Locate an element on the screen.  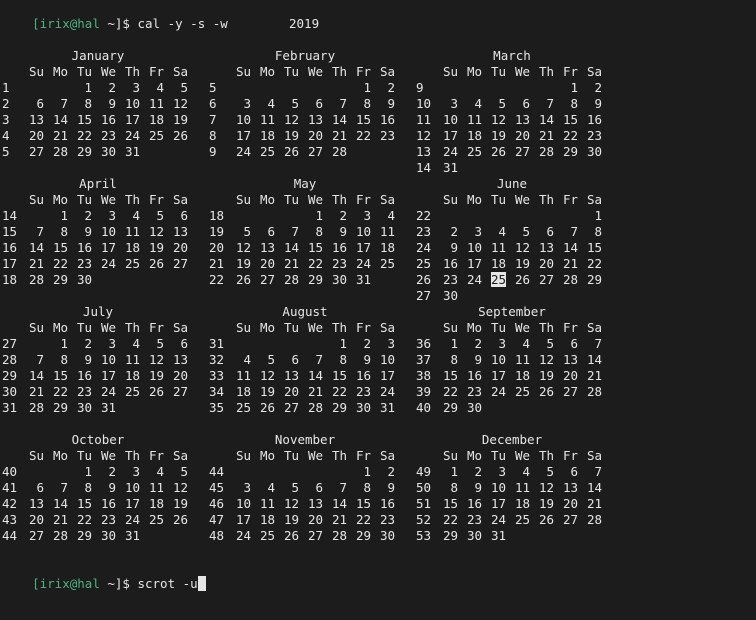
week-number: 31 is located at coordinates (217, 343).